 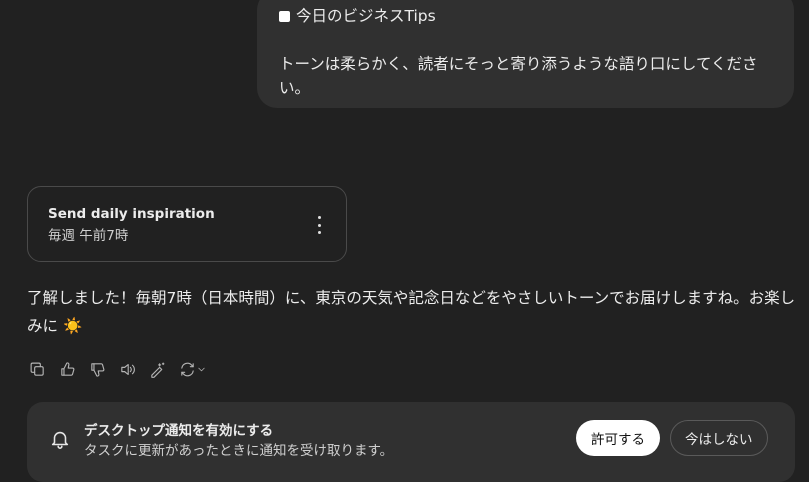 What do you see at coordinates (187, 369) in the screenshot?
I see `regenerate-icon` at bounding box center [187, 369].